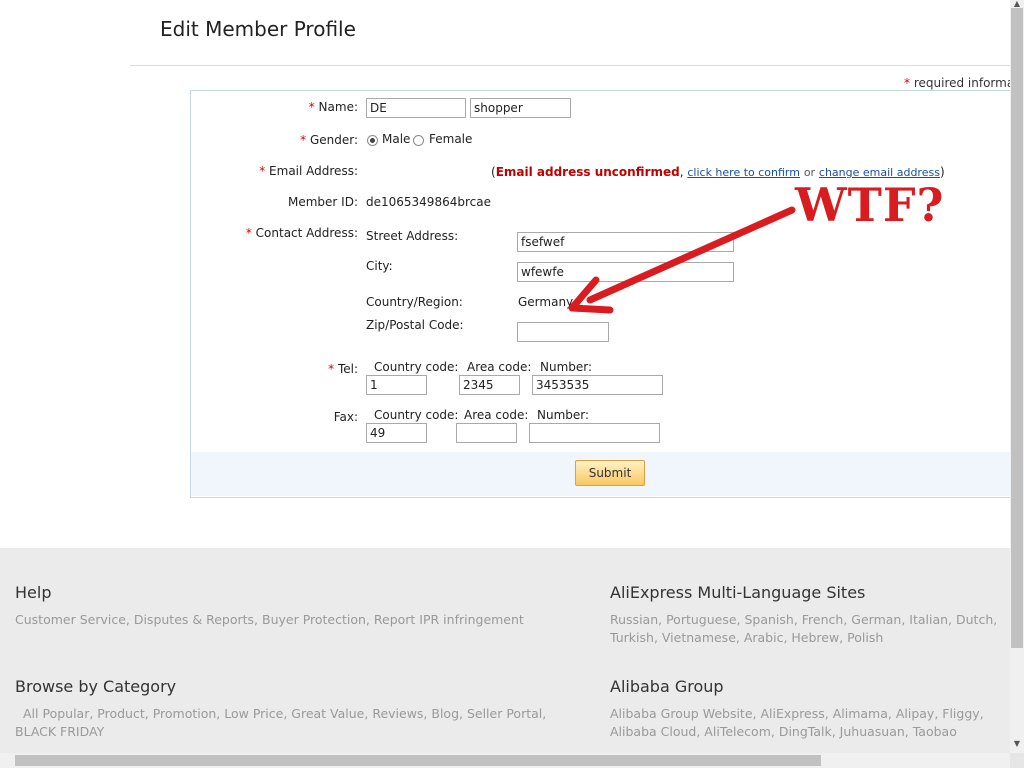 Image resolution: width=1024 pixels, height=768 pixels. Describe the element at coordinates (682, 260) in the screenshot. I see `annotation-arrow-icon` at that location.